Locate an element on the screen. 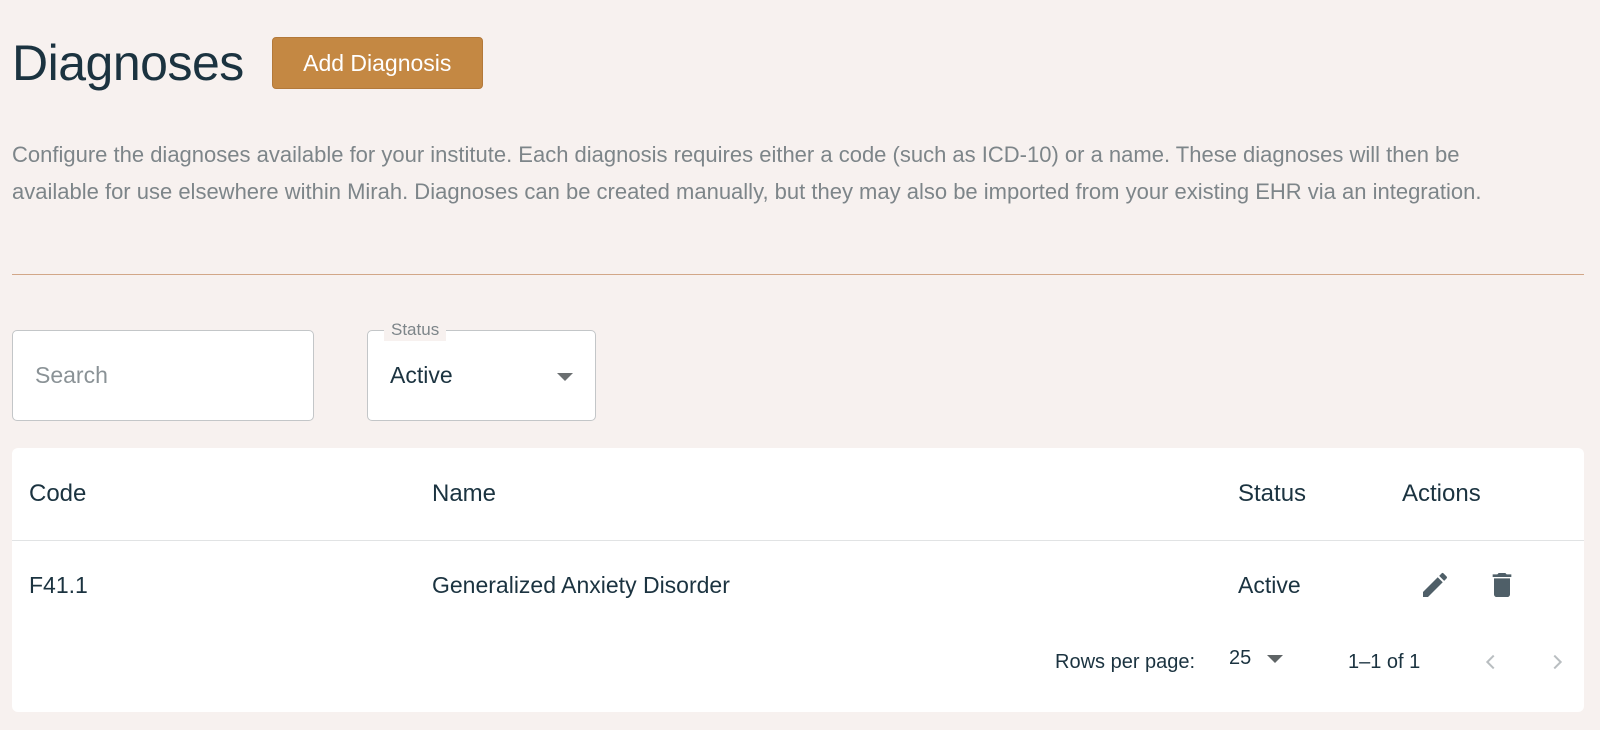 Image resolution: width=1600 pixels, height=730 pixels. edit-icon is located at coordinates (1435, 584).